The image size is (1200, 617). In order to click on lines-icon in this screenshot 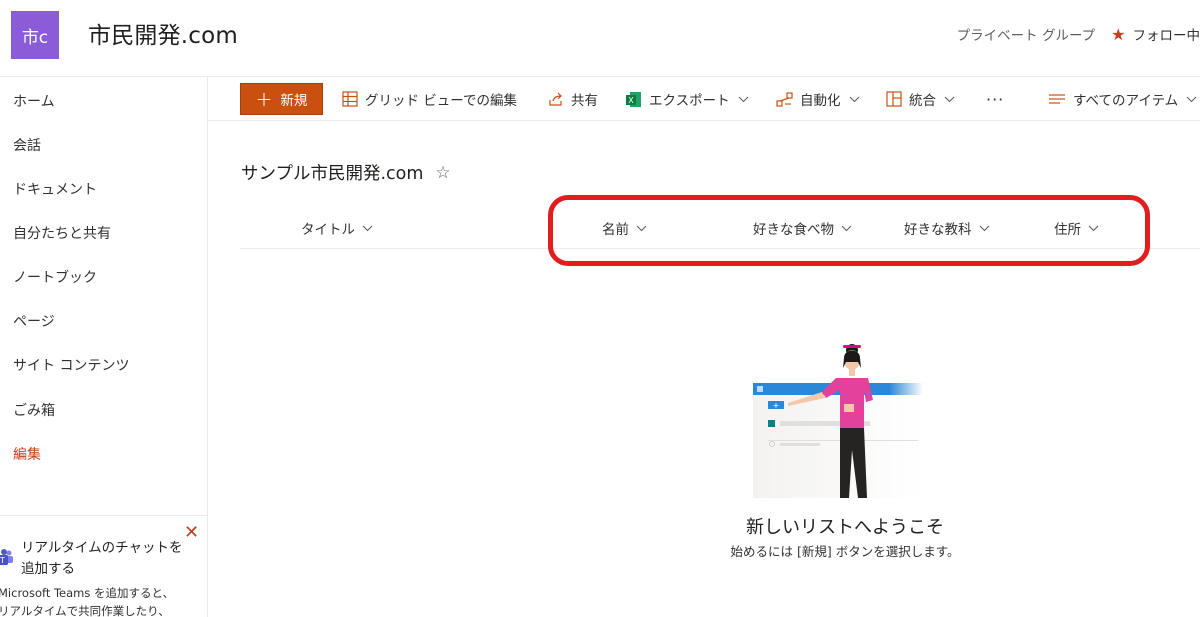, I will do `click(1057, 99)`.